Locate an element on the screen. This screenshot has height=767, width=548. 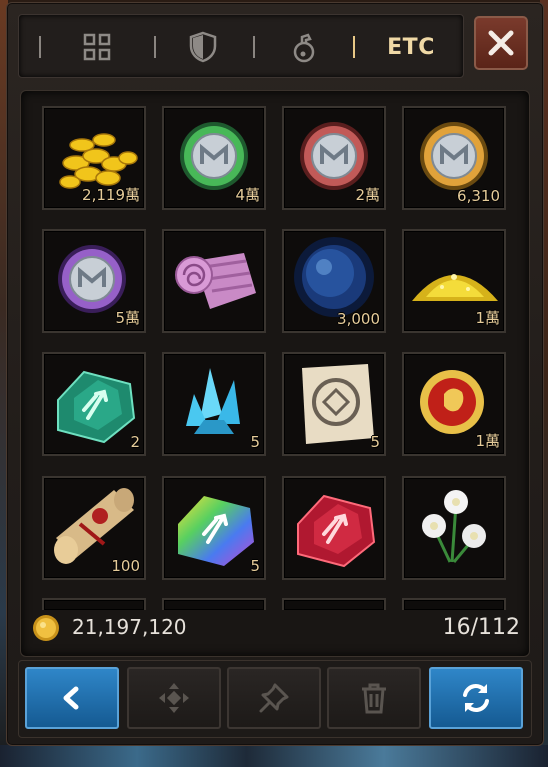
close-button is located at coordinates (501, 43).